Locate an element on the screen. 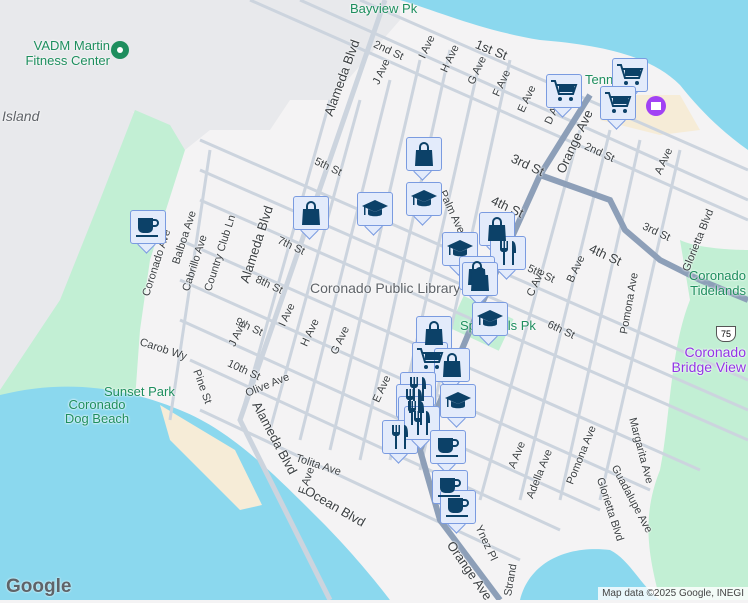 The image size is (748, 603). google-logo: Google is located at coordinates (38, 587).